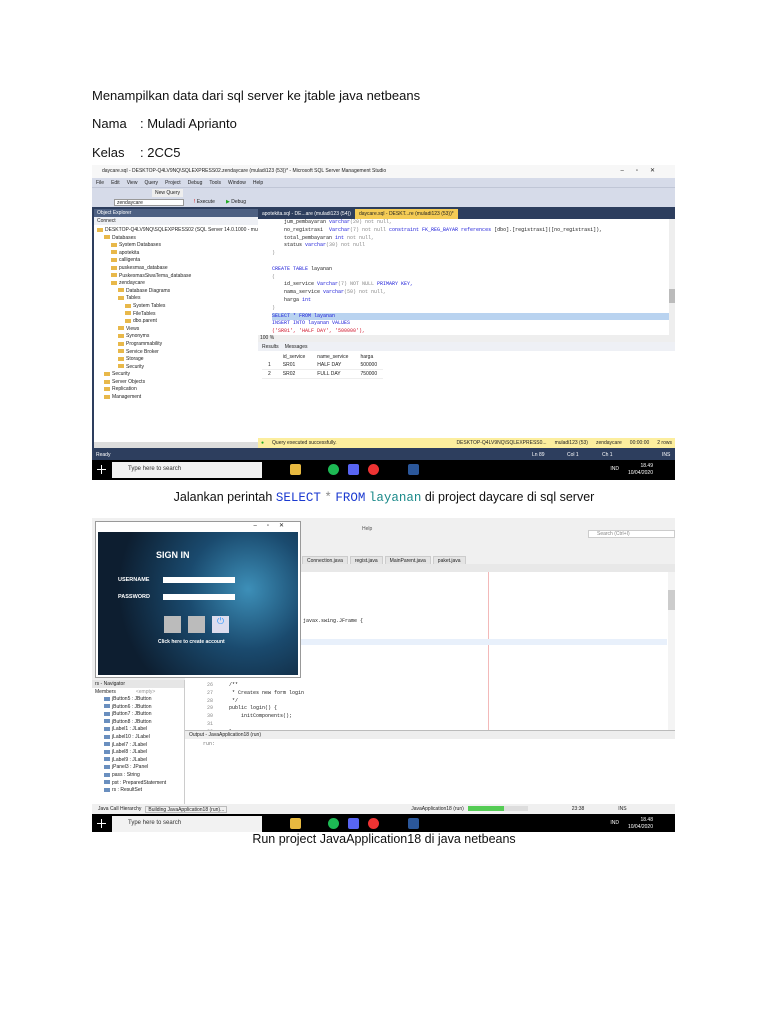 The height and width of the screenshot is (1024, 768). I want to click on navigator-item: jPanel3 : JPanel, so click(144, 768).